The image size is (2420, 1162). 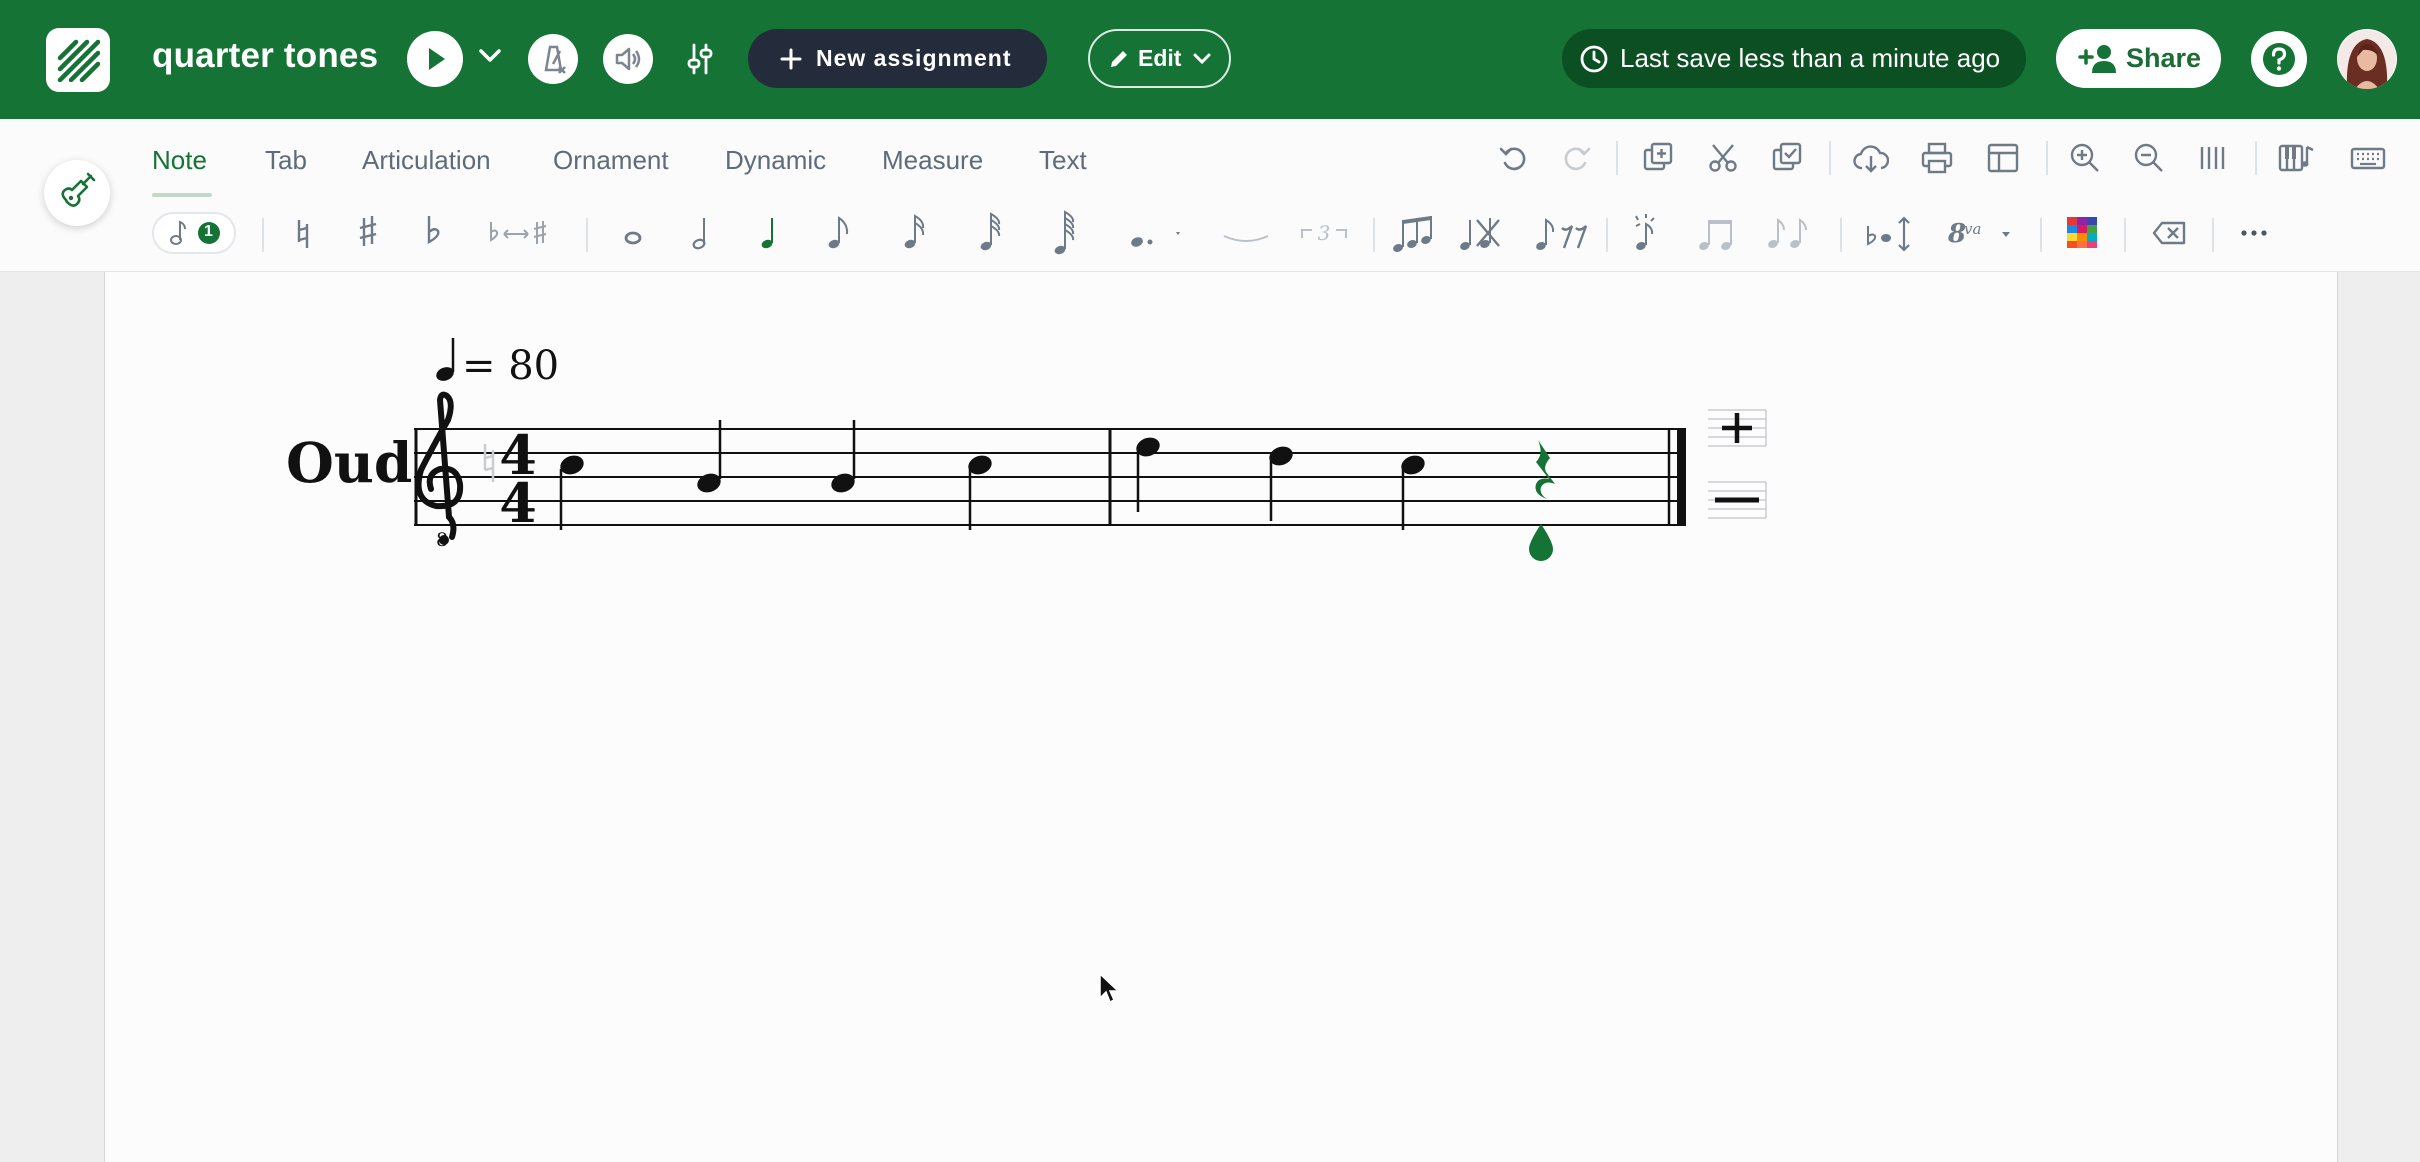 What do you see at coordinates (439, 471) in the screenshot?
I see `treble-clef-8vb: 8` at bounding box center [439, 471].